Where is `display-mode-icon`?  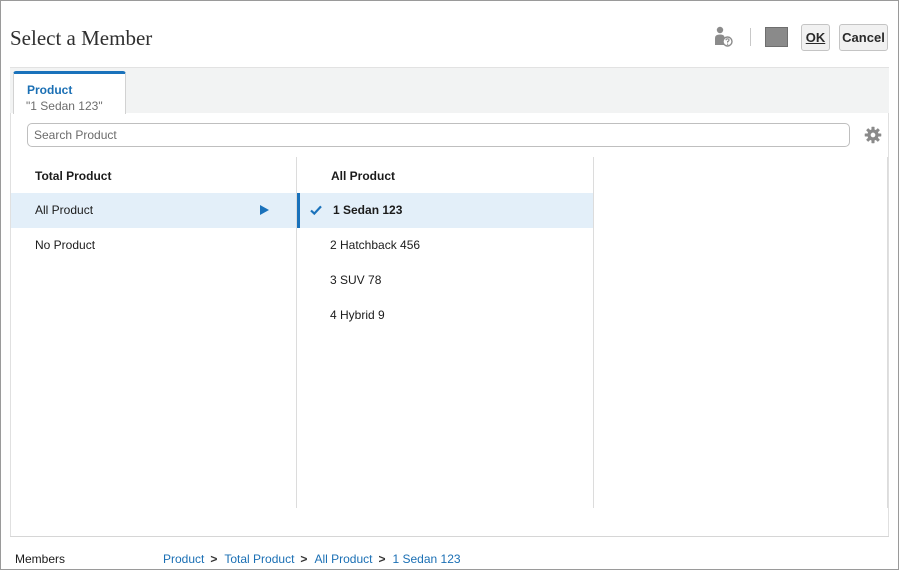 display-mode-icon is located at coordinates (776, 37).